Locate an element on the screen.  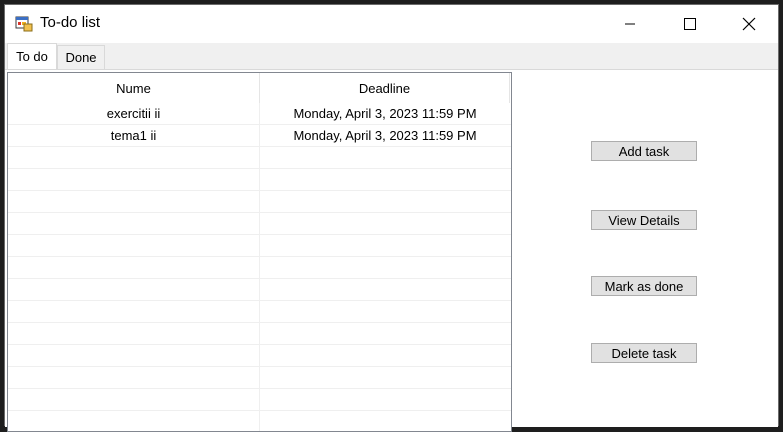
list-header: Nume Deadline is located at coordinates (259, 88).